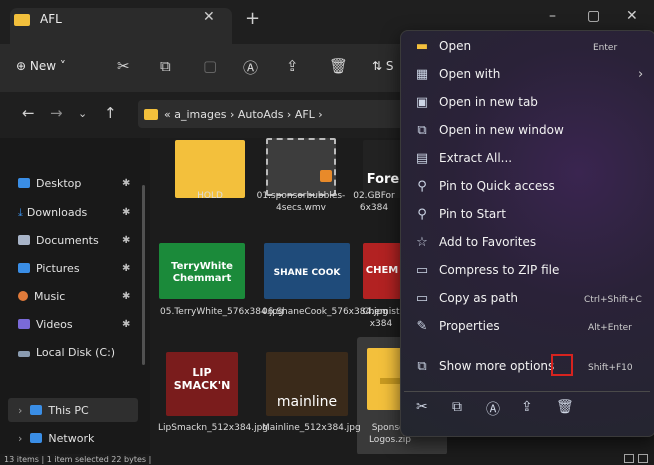  Describe the element at coordinates (499, 270) in the screenshot. I see `menu-item-compress-zip: Compress to ZIP file` at that location.